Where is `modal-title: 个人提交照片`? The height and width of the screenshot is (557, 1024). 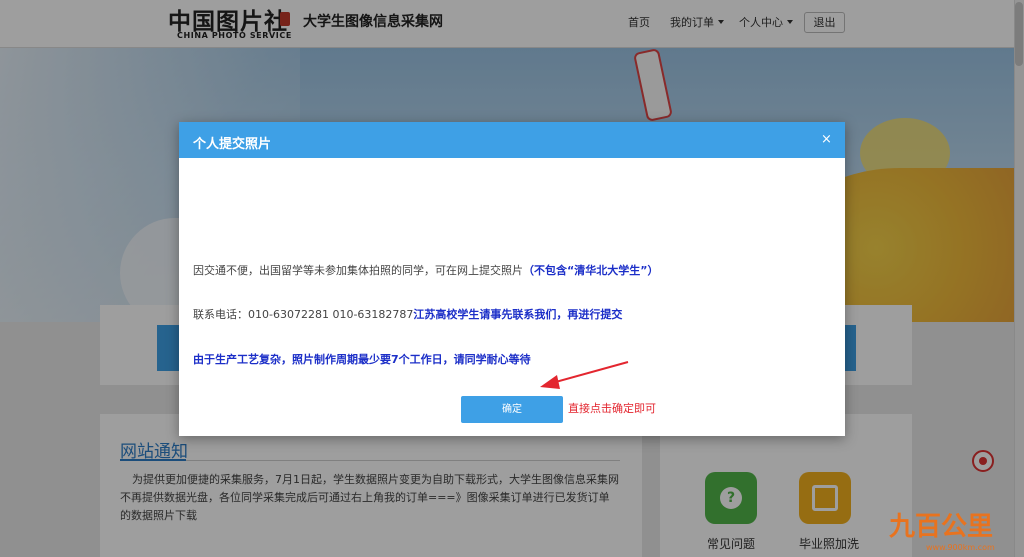 modal-title: 个人提交照片 is located at coordinates (232, 144).